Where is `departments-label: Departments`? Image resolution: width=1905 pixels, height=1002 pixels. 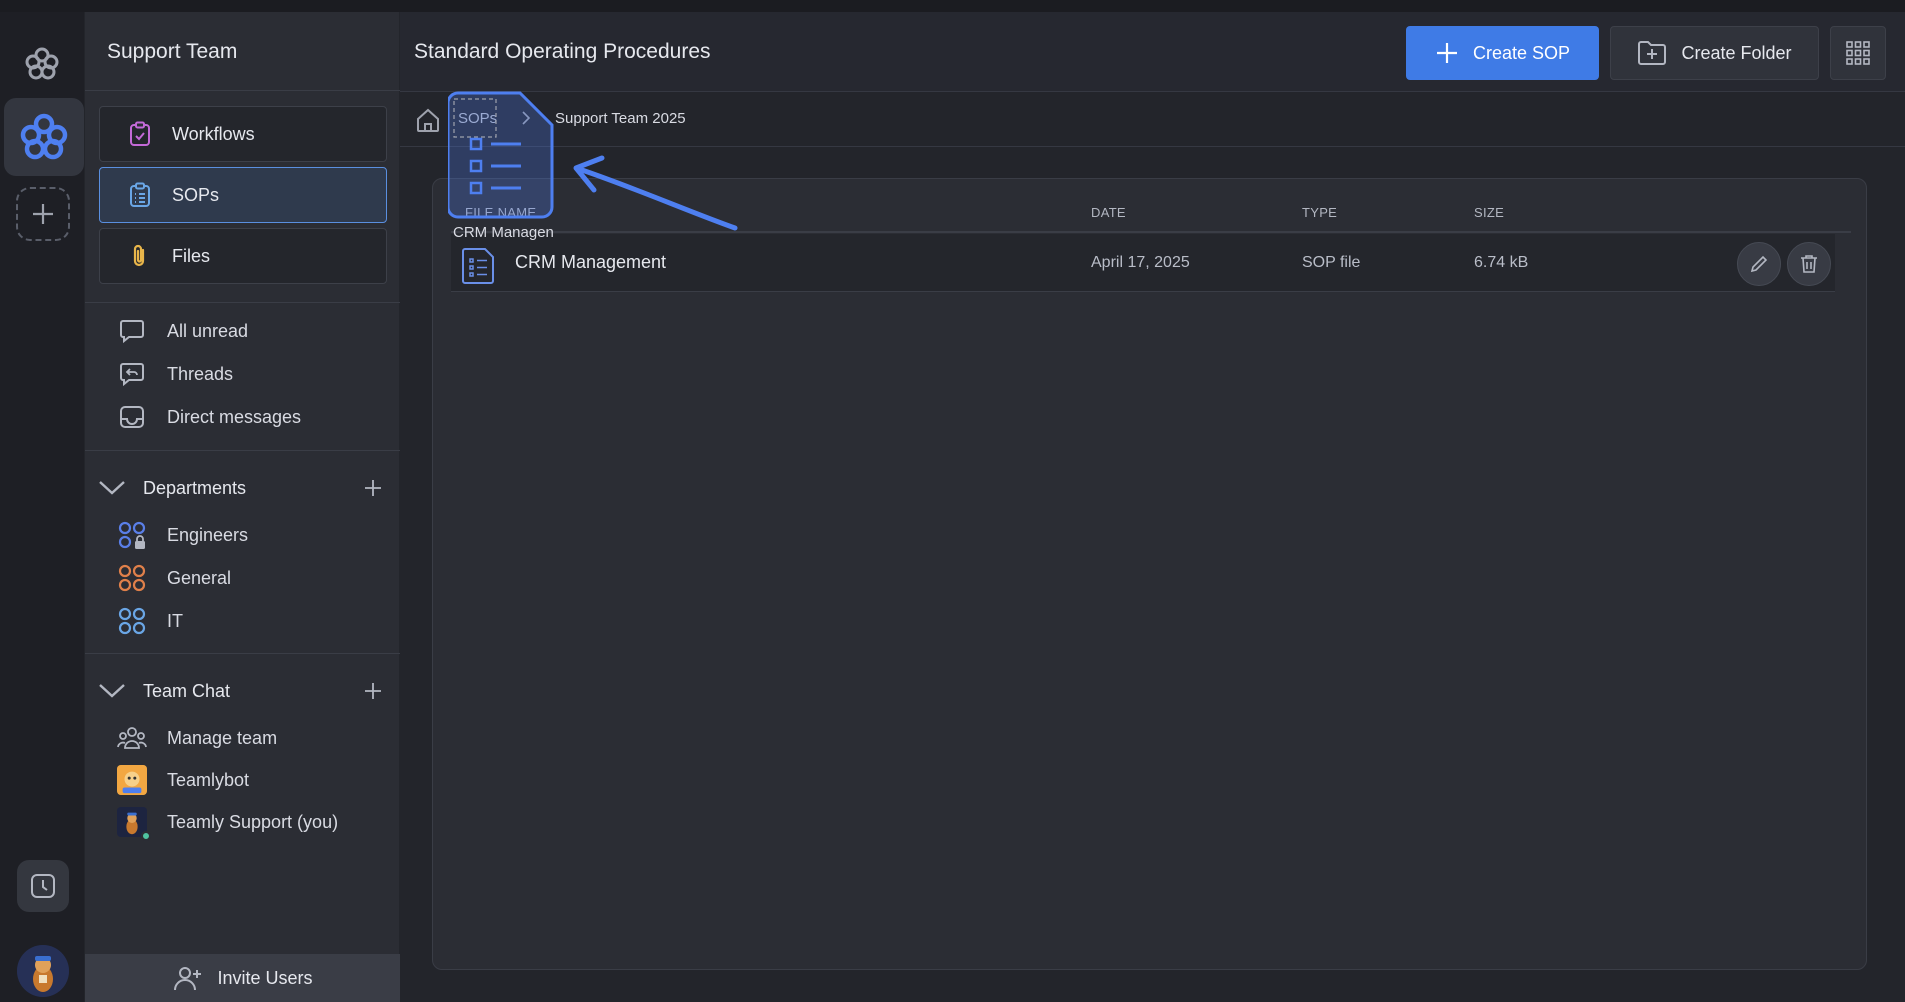
departments-label: Departments is located at coordinates (195, 487).